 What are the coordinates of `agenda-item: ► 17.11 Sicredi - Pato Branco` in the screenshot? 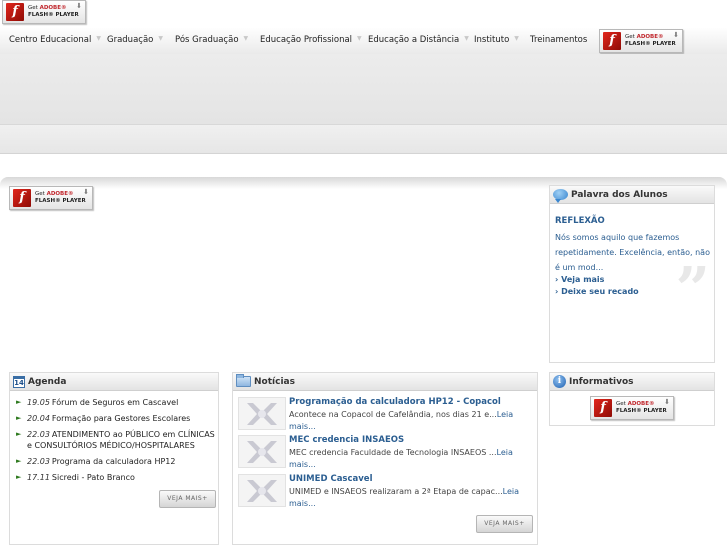 It's located at (117, 477).